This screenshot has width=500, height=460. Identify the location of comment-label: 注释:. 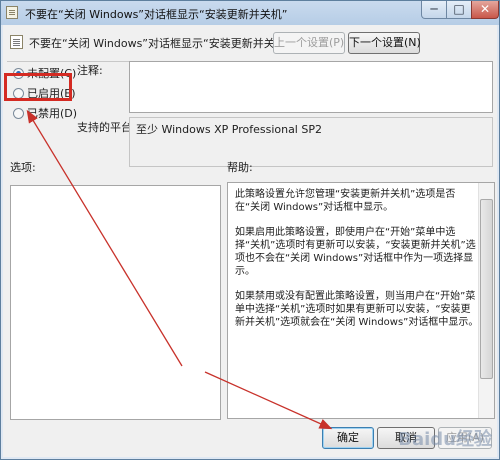
(90, 70).